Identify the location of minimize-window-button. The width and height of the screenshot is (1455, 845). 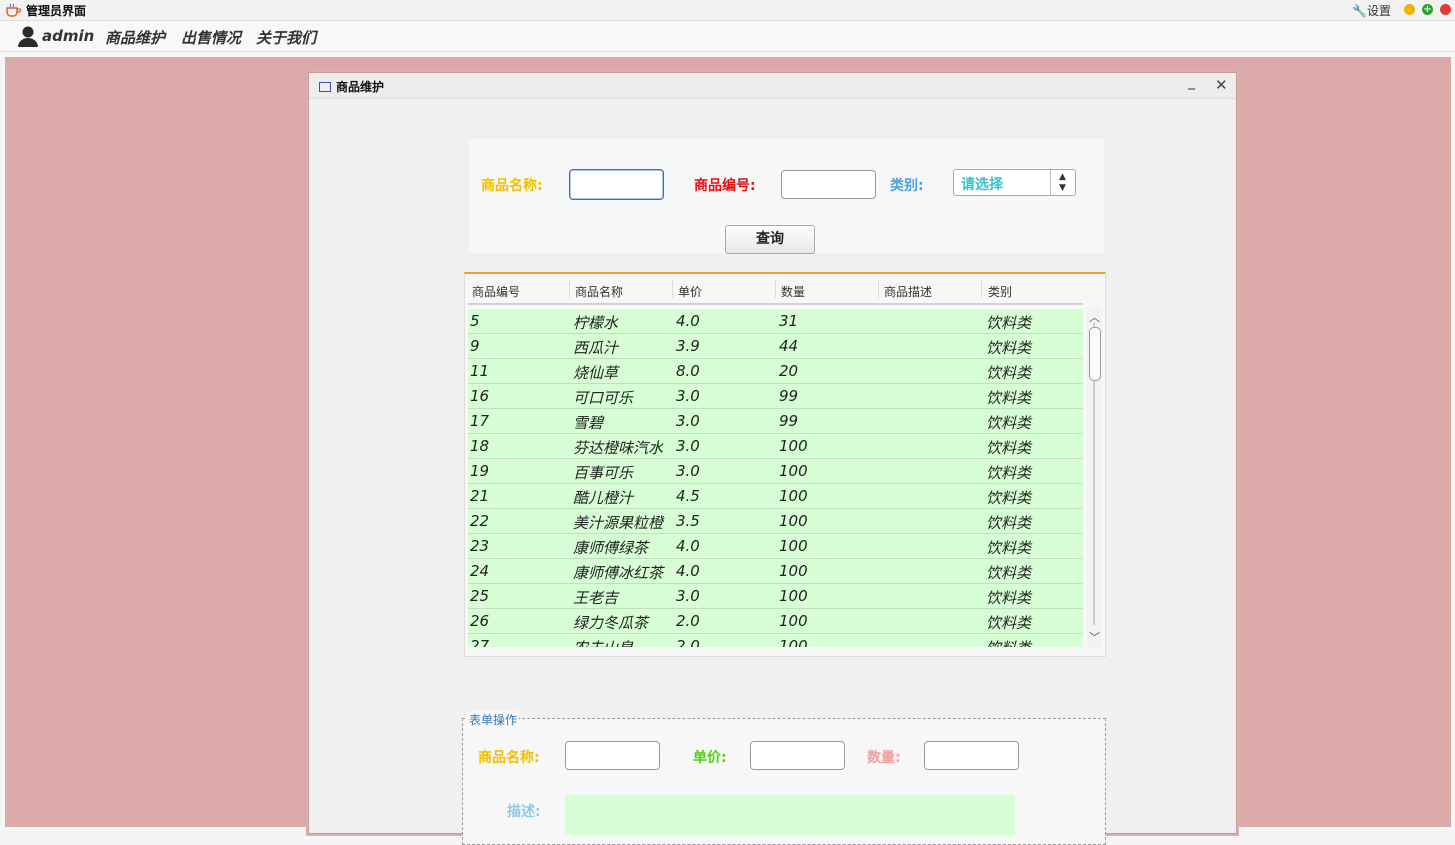
(1409, 9).